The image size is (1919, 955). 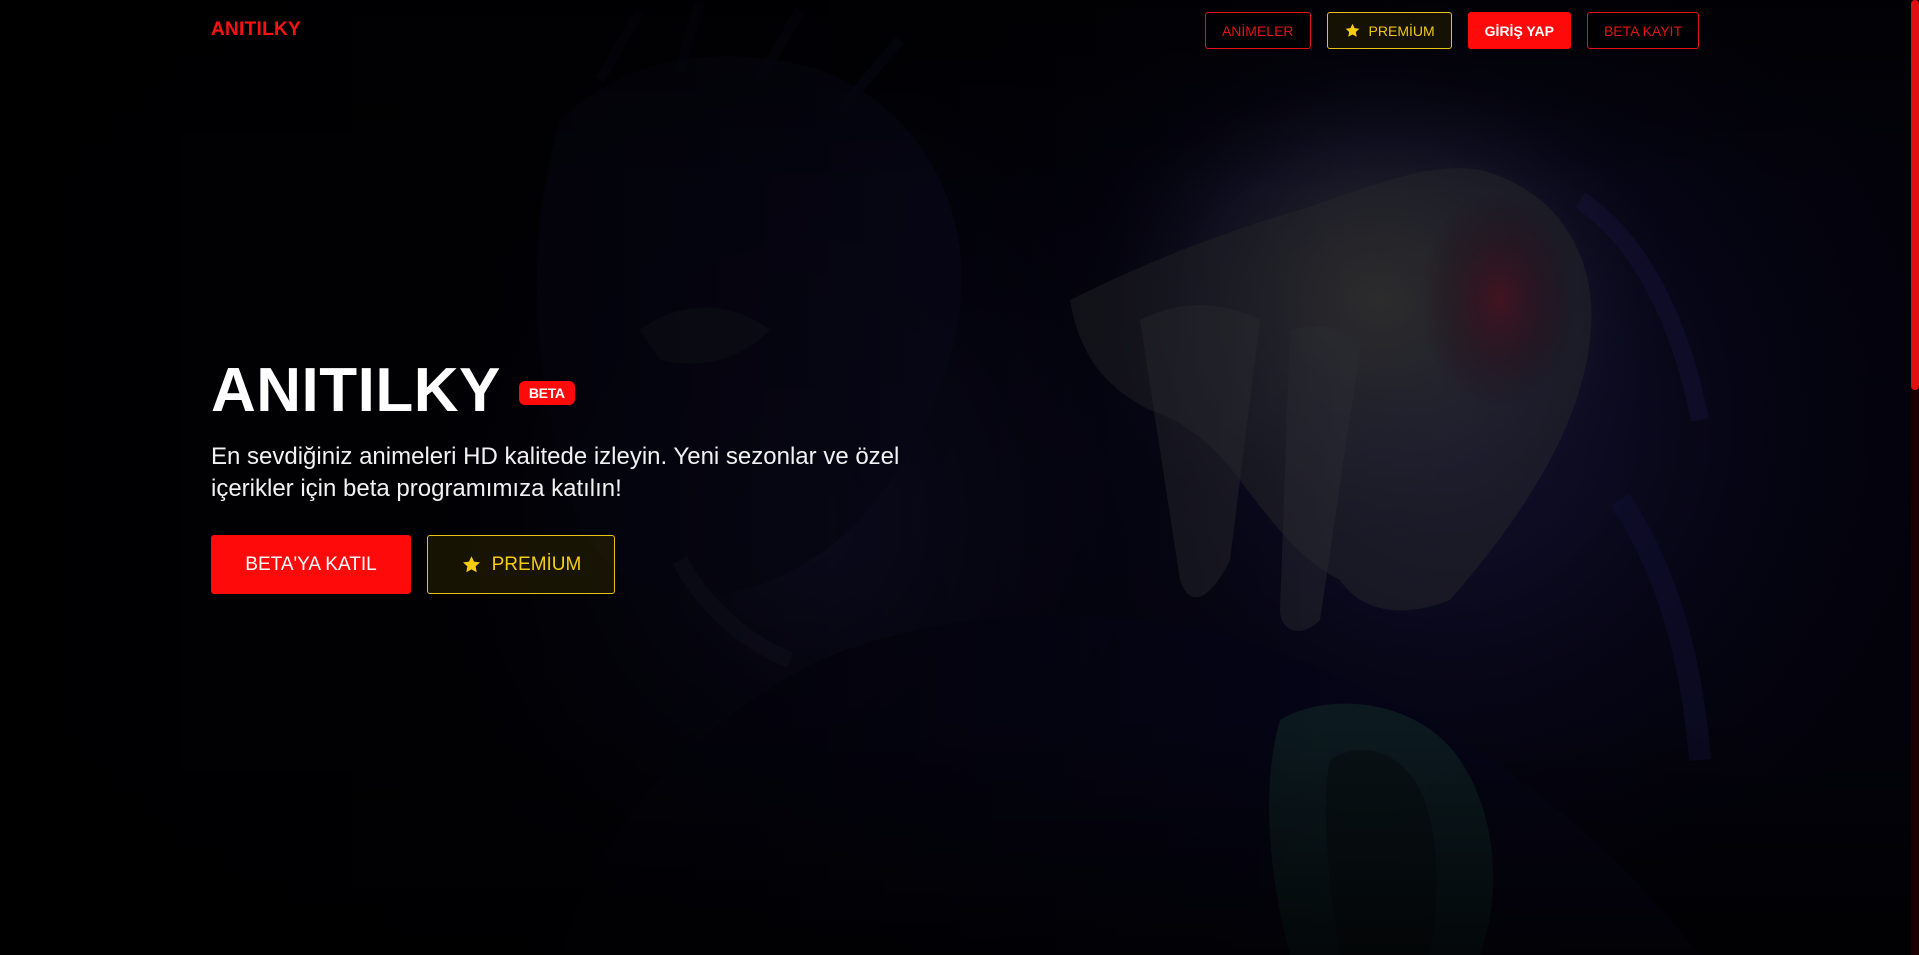 I want to click on beta-signup-button: BETA KAYIT, so click(x=1642, y=30).